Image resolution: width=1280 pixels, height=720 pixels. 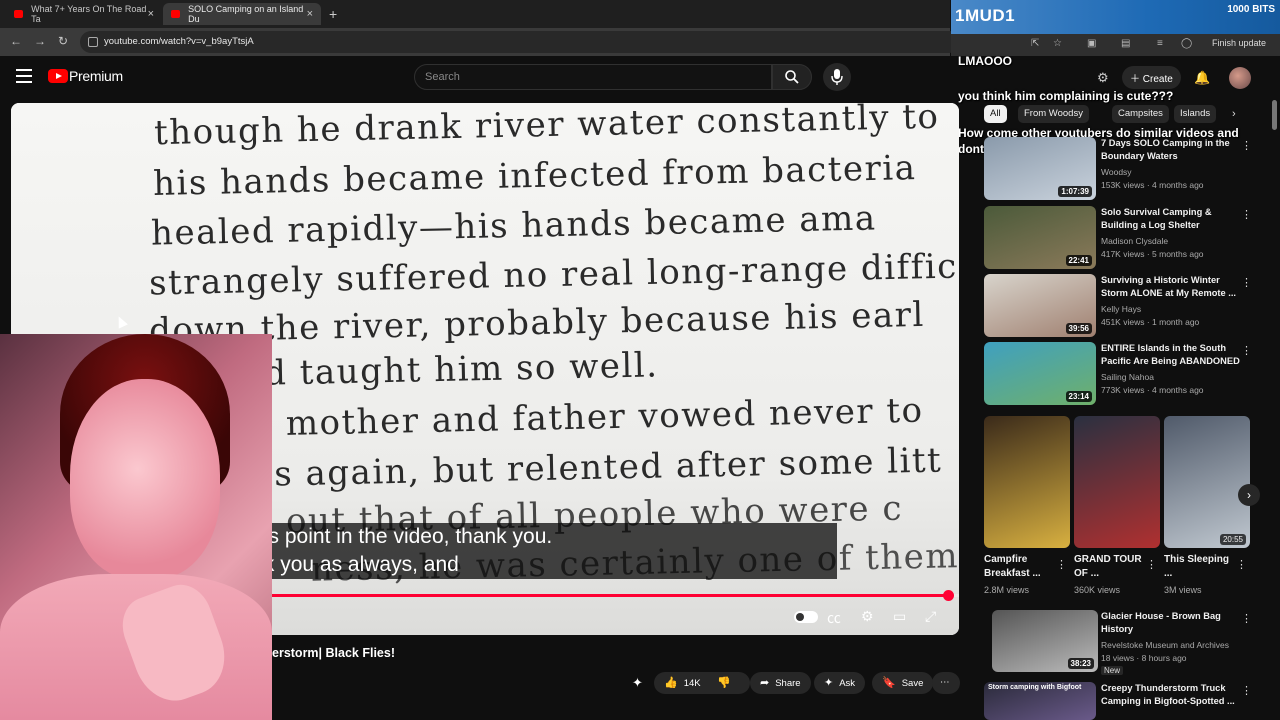 What do you see at coordinates (834, 618) in the screenshot?
I see `captions-cc-icon: ㏄` at bounding box center [834, 618].